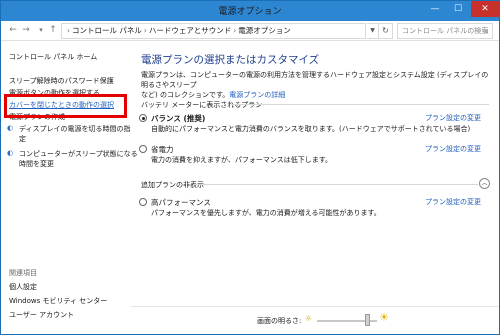  I want to click on search-input: コントロール パネルの検索 ⌕, so click(445, 31).